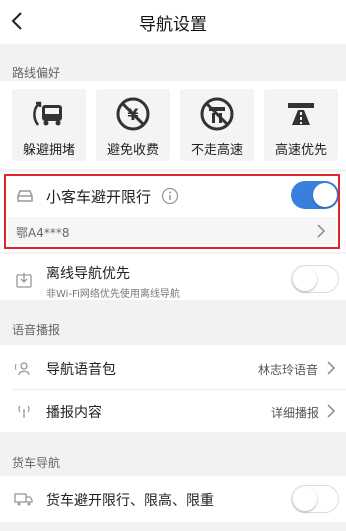  I want to click on highway-first-icon, so click(301, 114).